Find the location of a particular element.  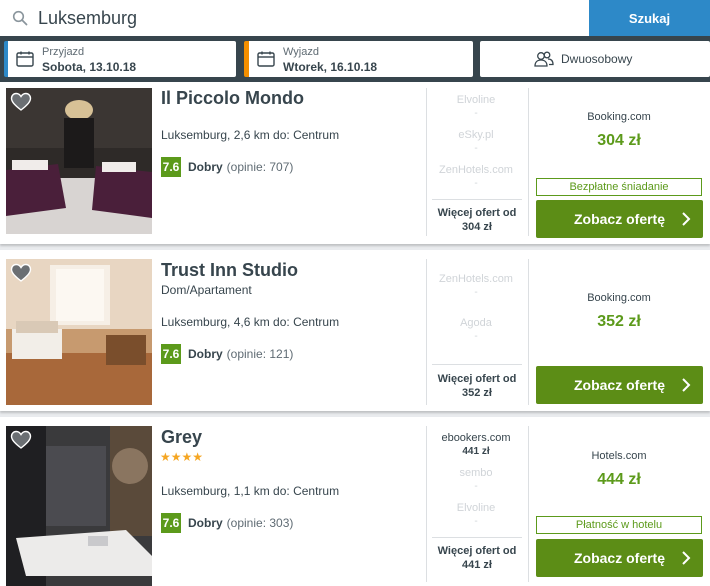

more-offers-link: Więcej ofert od 304 zł is located at coordinates (477, 216).